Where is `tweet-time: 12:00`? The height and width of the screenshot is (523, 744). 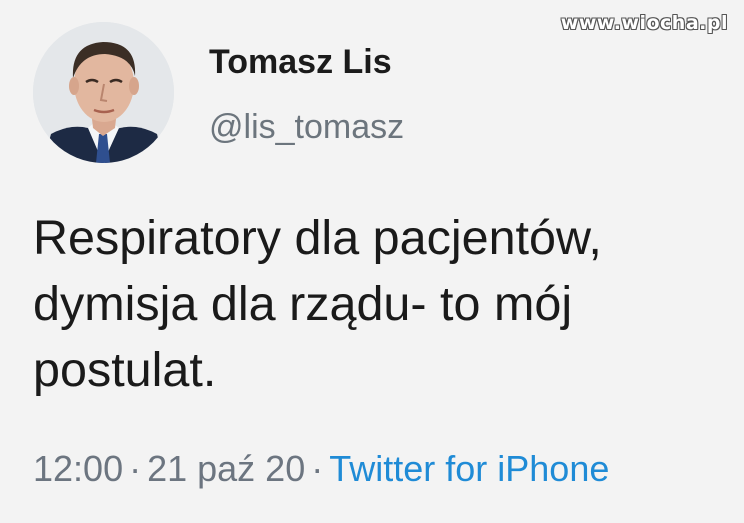
tweet-time: 12:00 is located at coordinates (78, 468).